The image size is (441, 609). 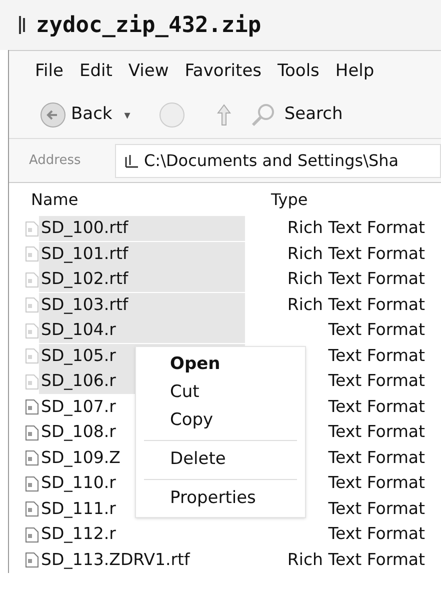 I want to click on window-title: zydoc_zip_432.zip, so click(x=149, y=26).